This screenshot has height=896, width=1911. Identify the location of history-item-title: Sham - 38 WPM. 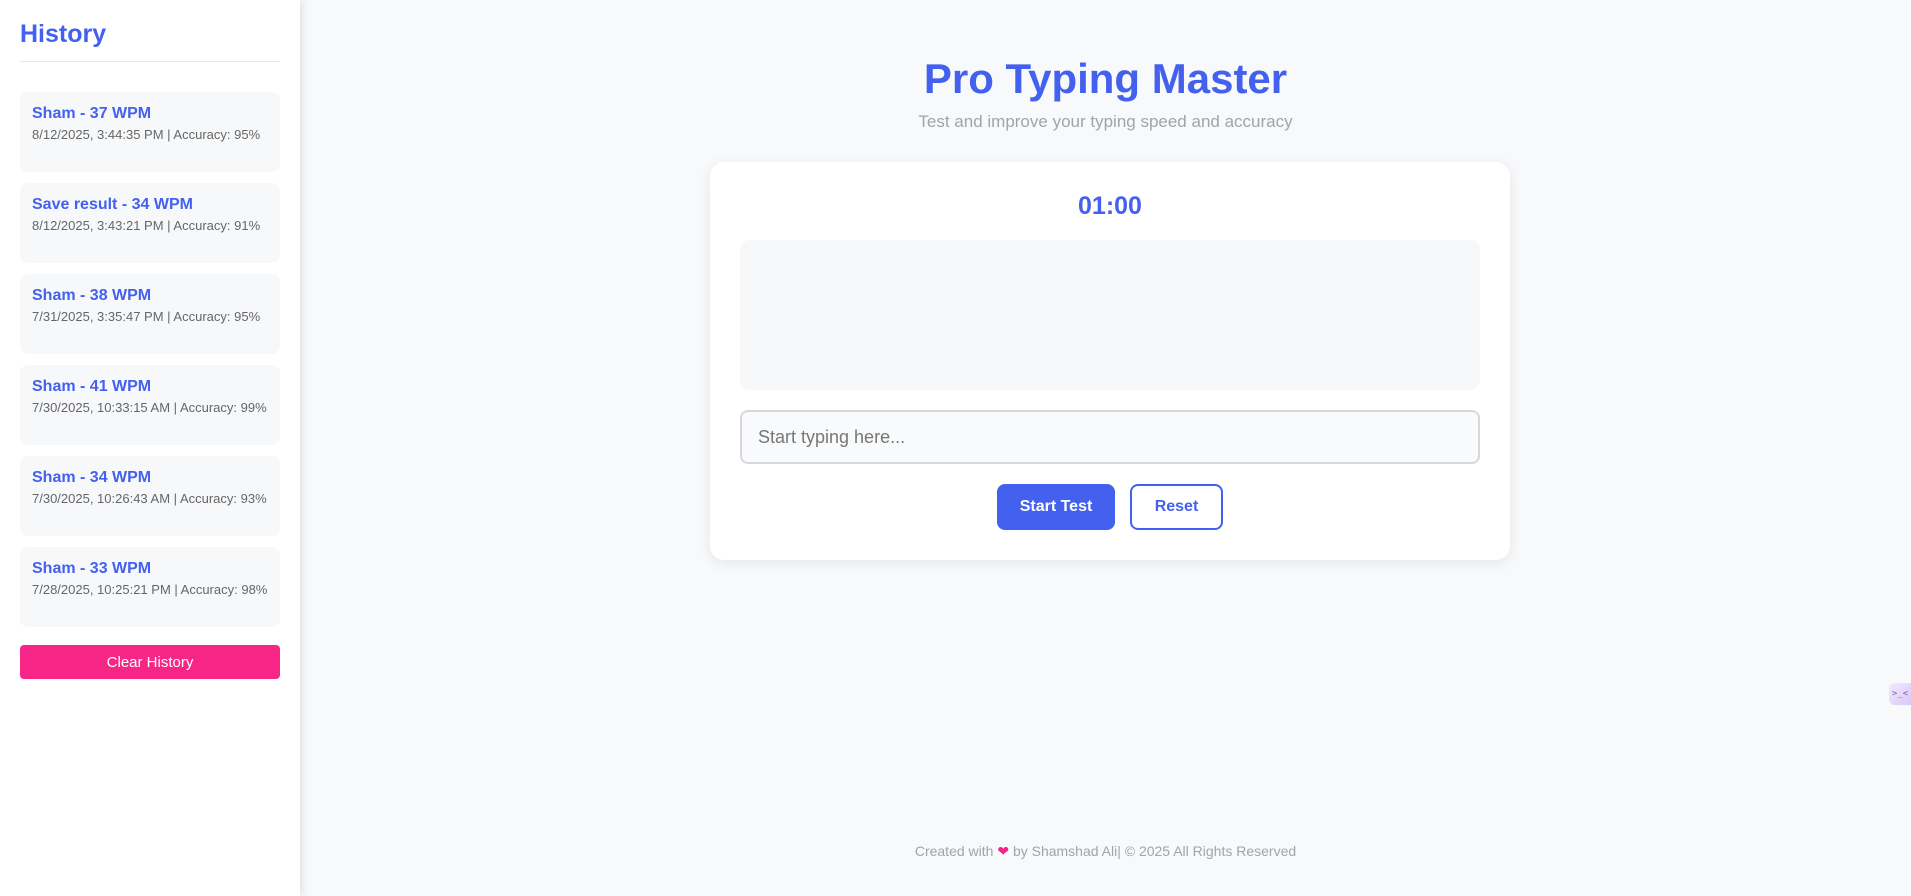
(92, 295).